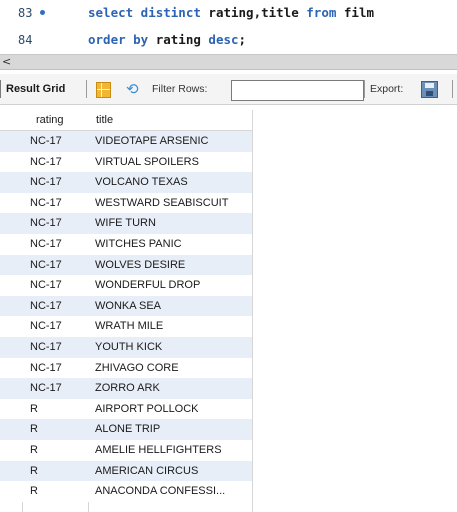 The width and height of the screenshot is (457, 512). What do you see at coordinates (147, 162) in the screenshot?
I see `cell-title: VIRTUAL SPOILERS` at bounding box center [147, 162].